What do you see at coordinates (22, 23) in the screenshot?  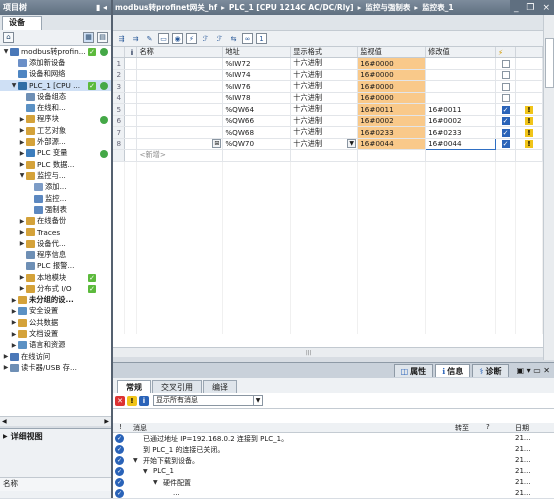 I see `tab-devices: 设备` at bounding box center [22, 23].